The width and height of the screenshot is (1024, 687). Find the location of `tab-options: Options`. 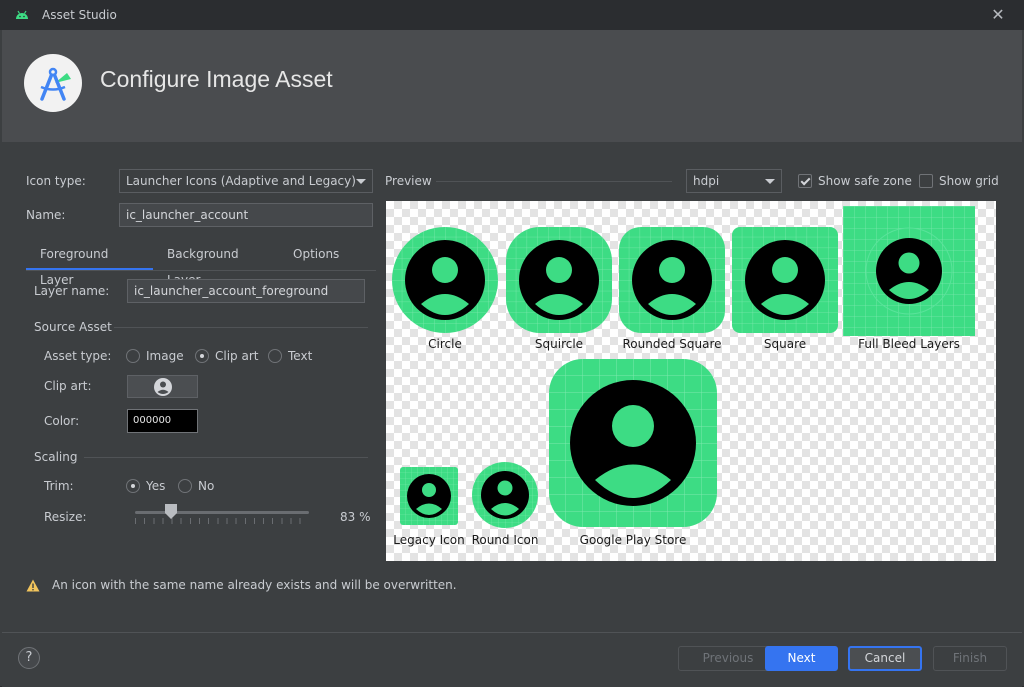

tab-options: Options is located at coordinates (314, 256).